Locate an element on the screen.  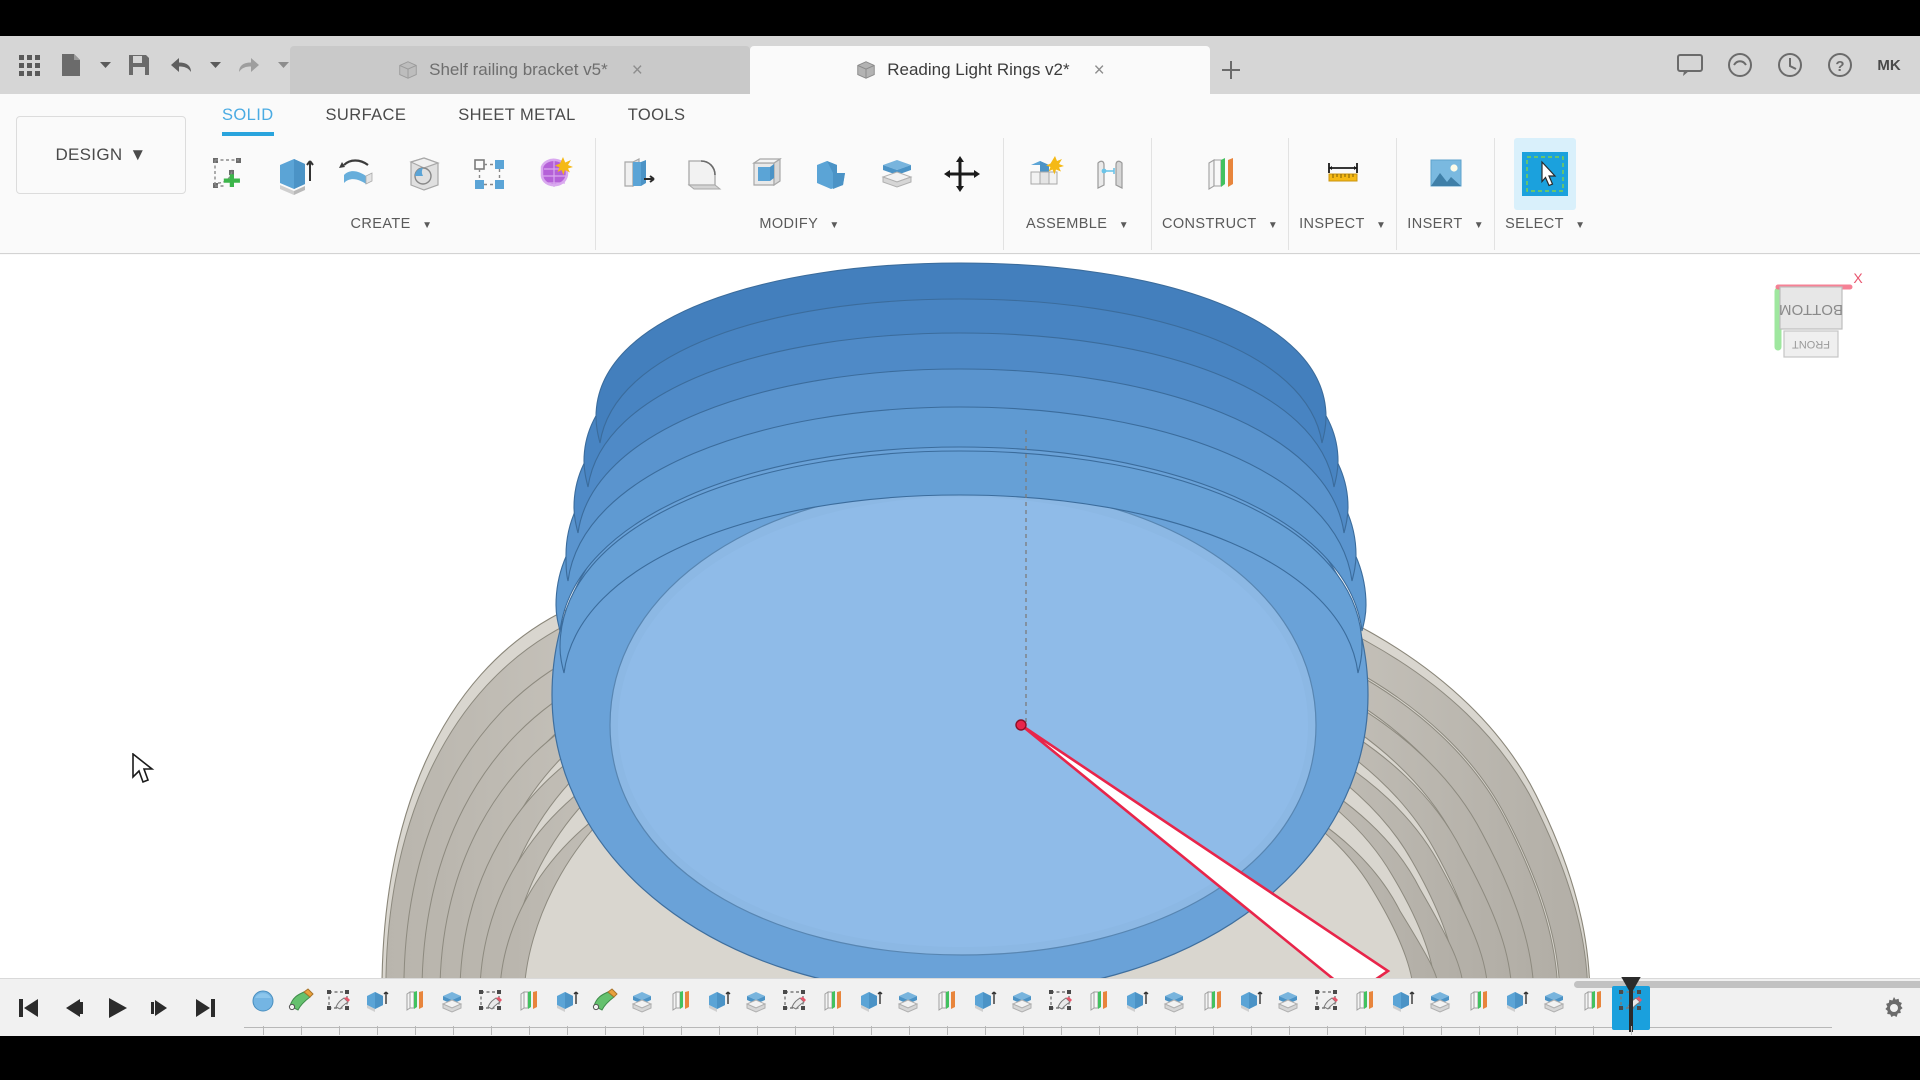
undo-icon is located at coordinates (181, 65).